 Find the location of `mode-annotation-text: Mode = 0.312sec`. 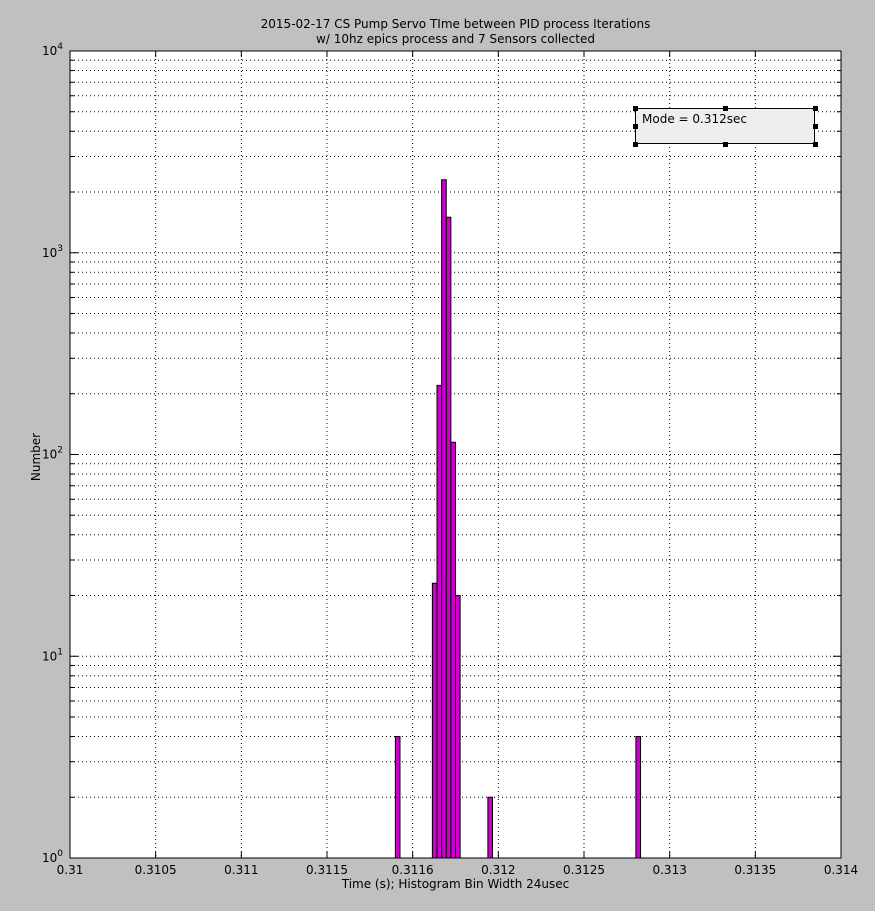

mode-annotation-text: Mode = 0.312sec is located at coordinates (694, 119).